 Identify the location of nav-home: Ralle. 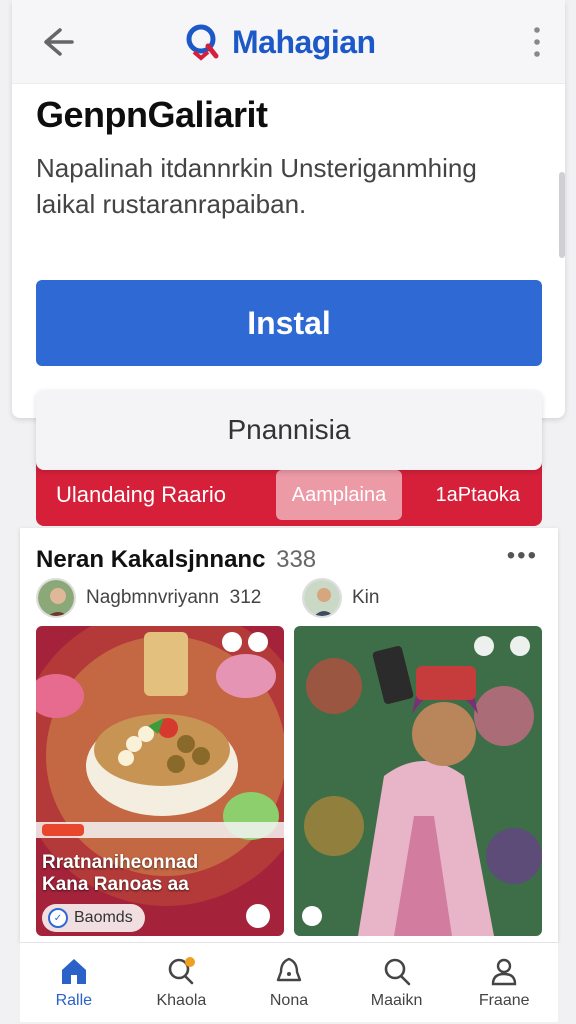
(74, 983).